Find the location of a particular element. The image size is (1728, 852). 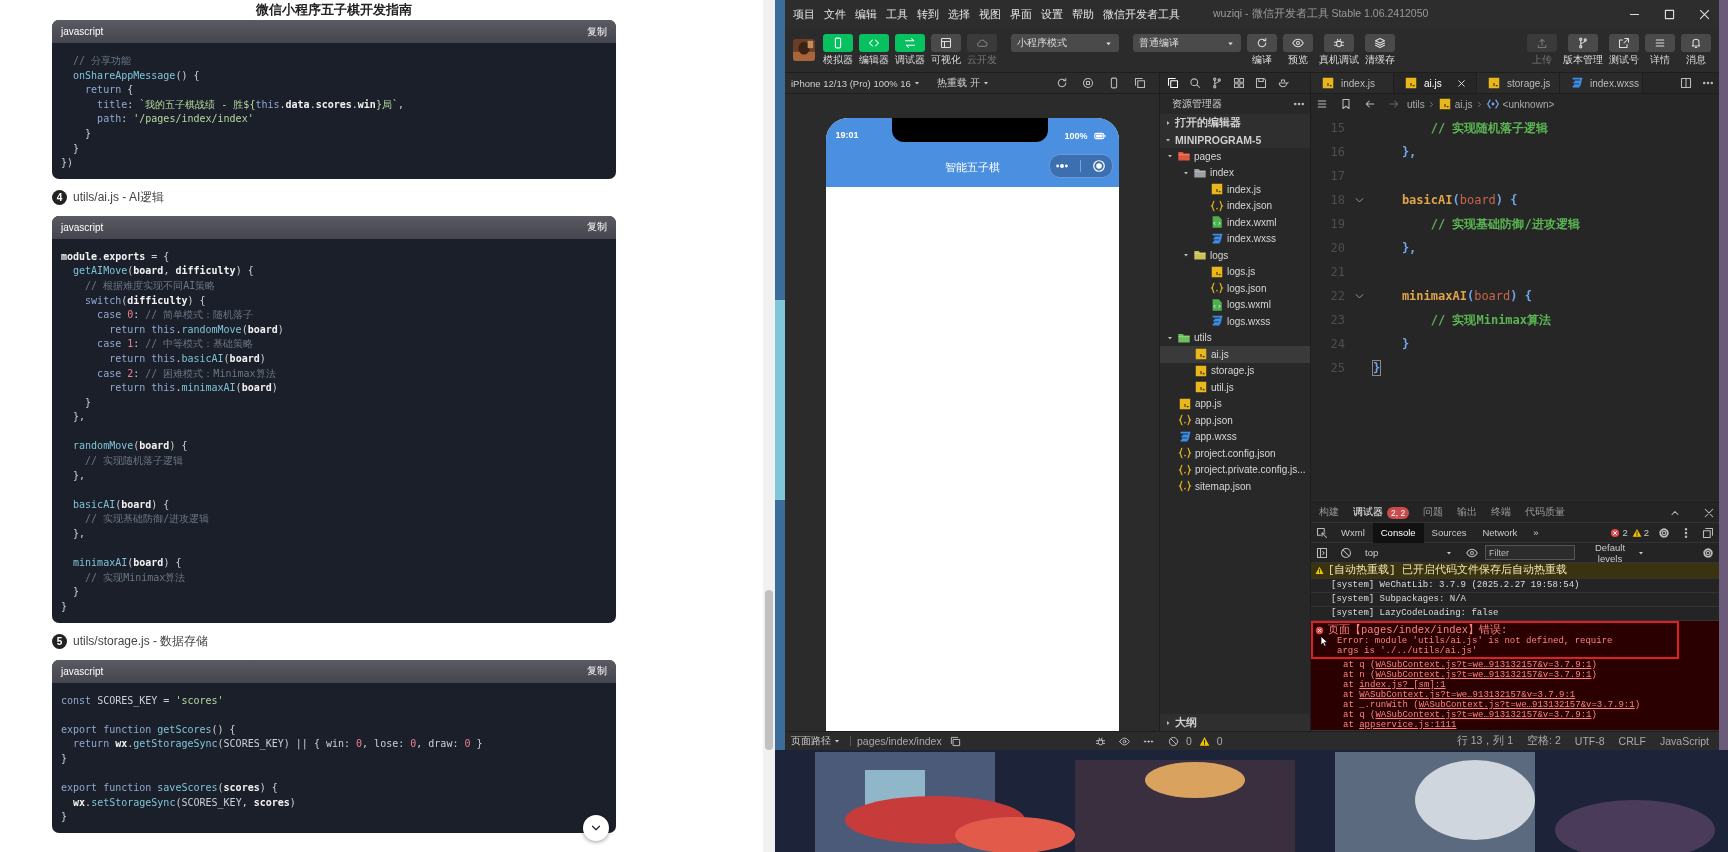

number-badge: 4 is located at coordinates (59, 197).